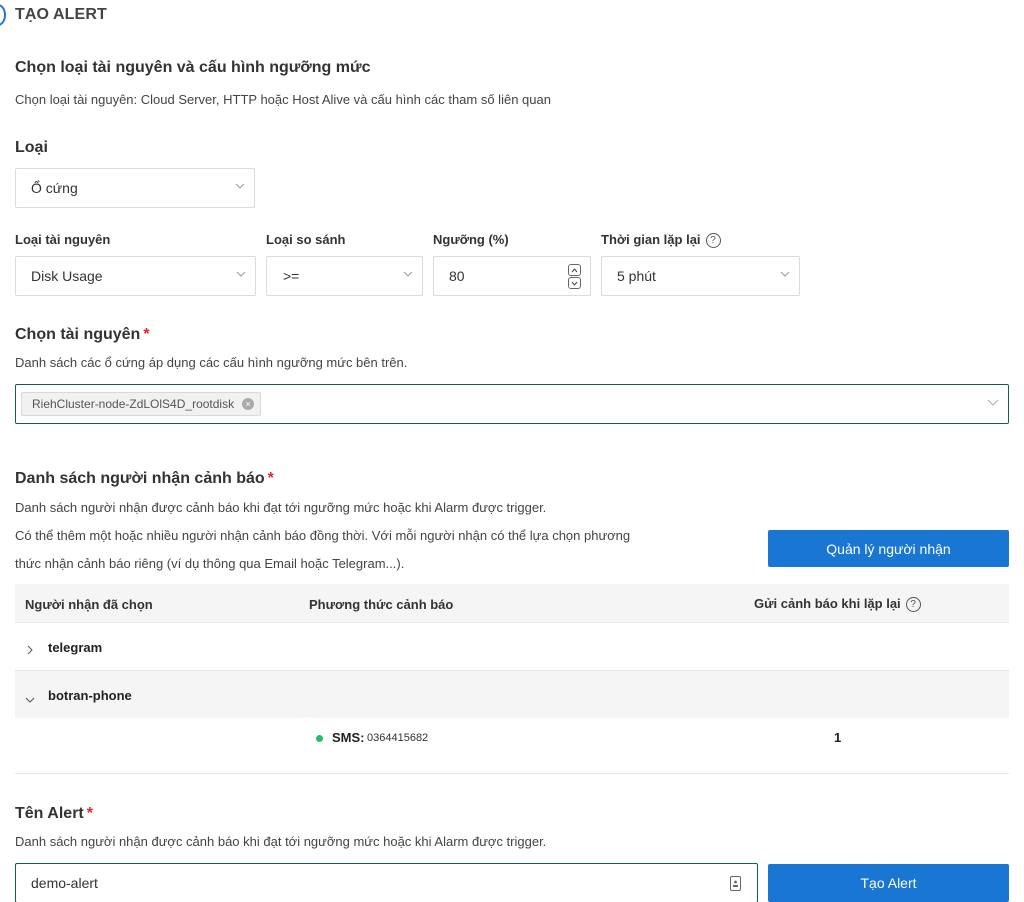 The width and height of the screenshot is (1024, 902). What do you see at coordinates (386, 882) in the screenshot?
I see `alert-name-input: demo-alert` at bounding box center [386, 882].